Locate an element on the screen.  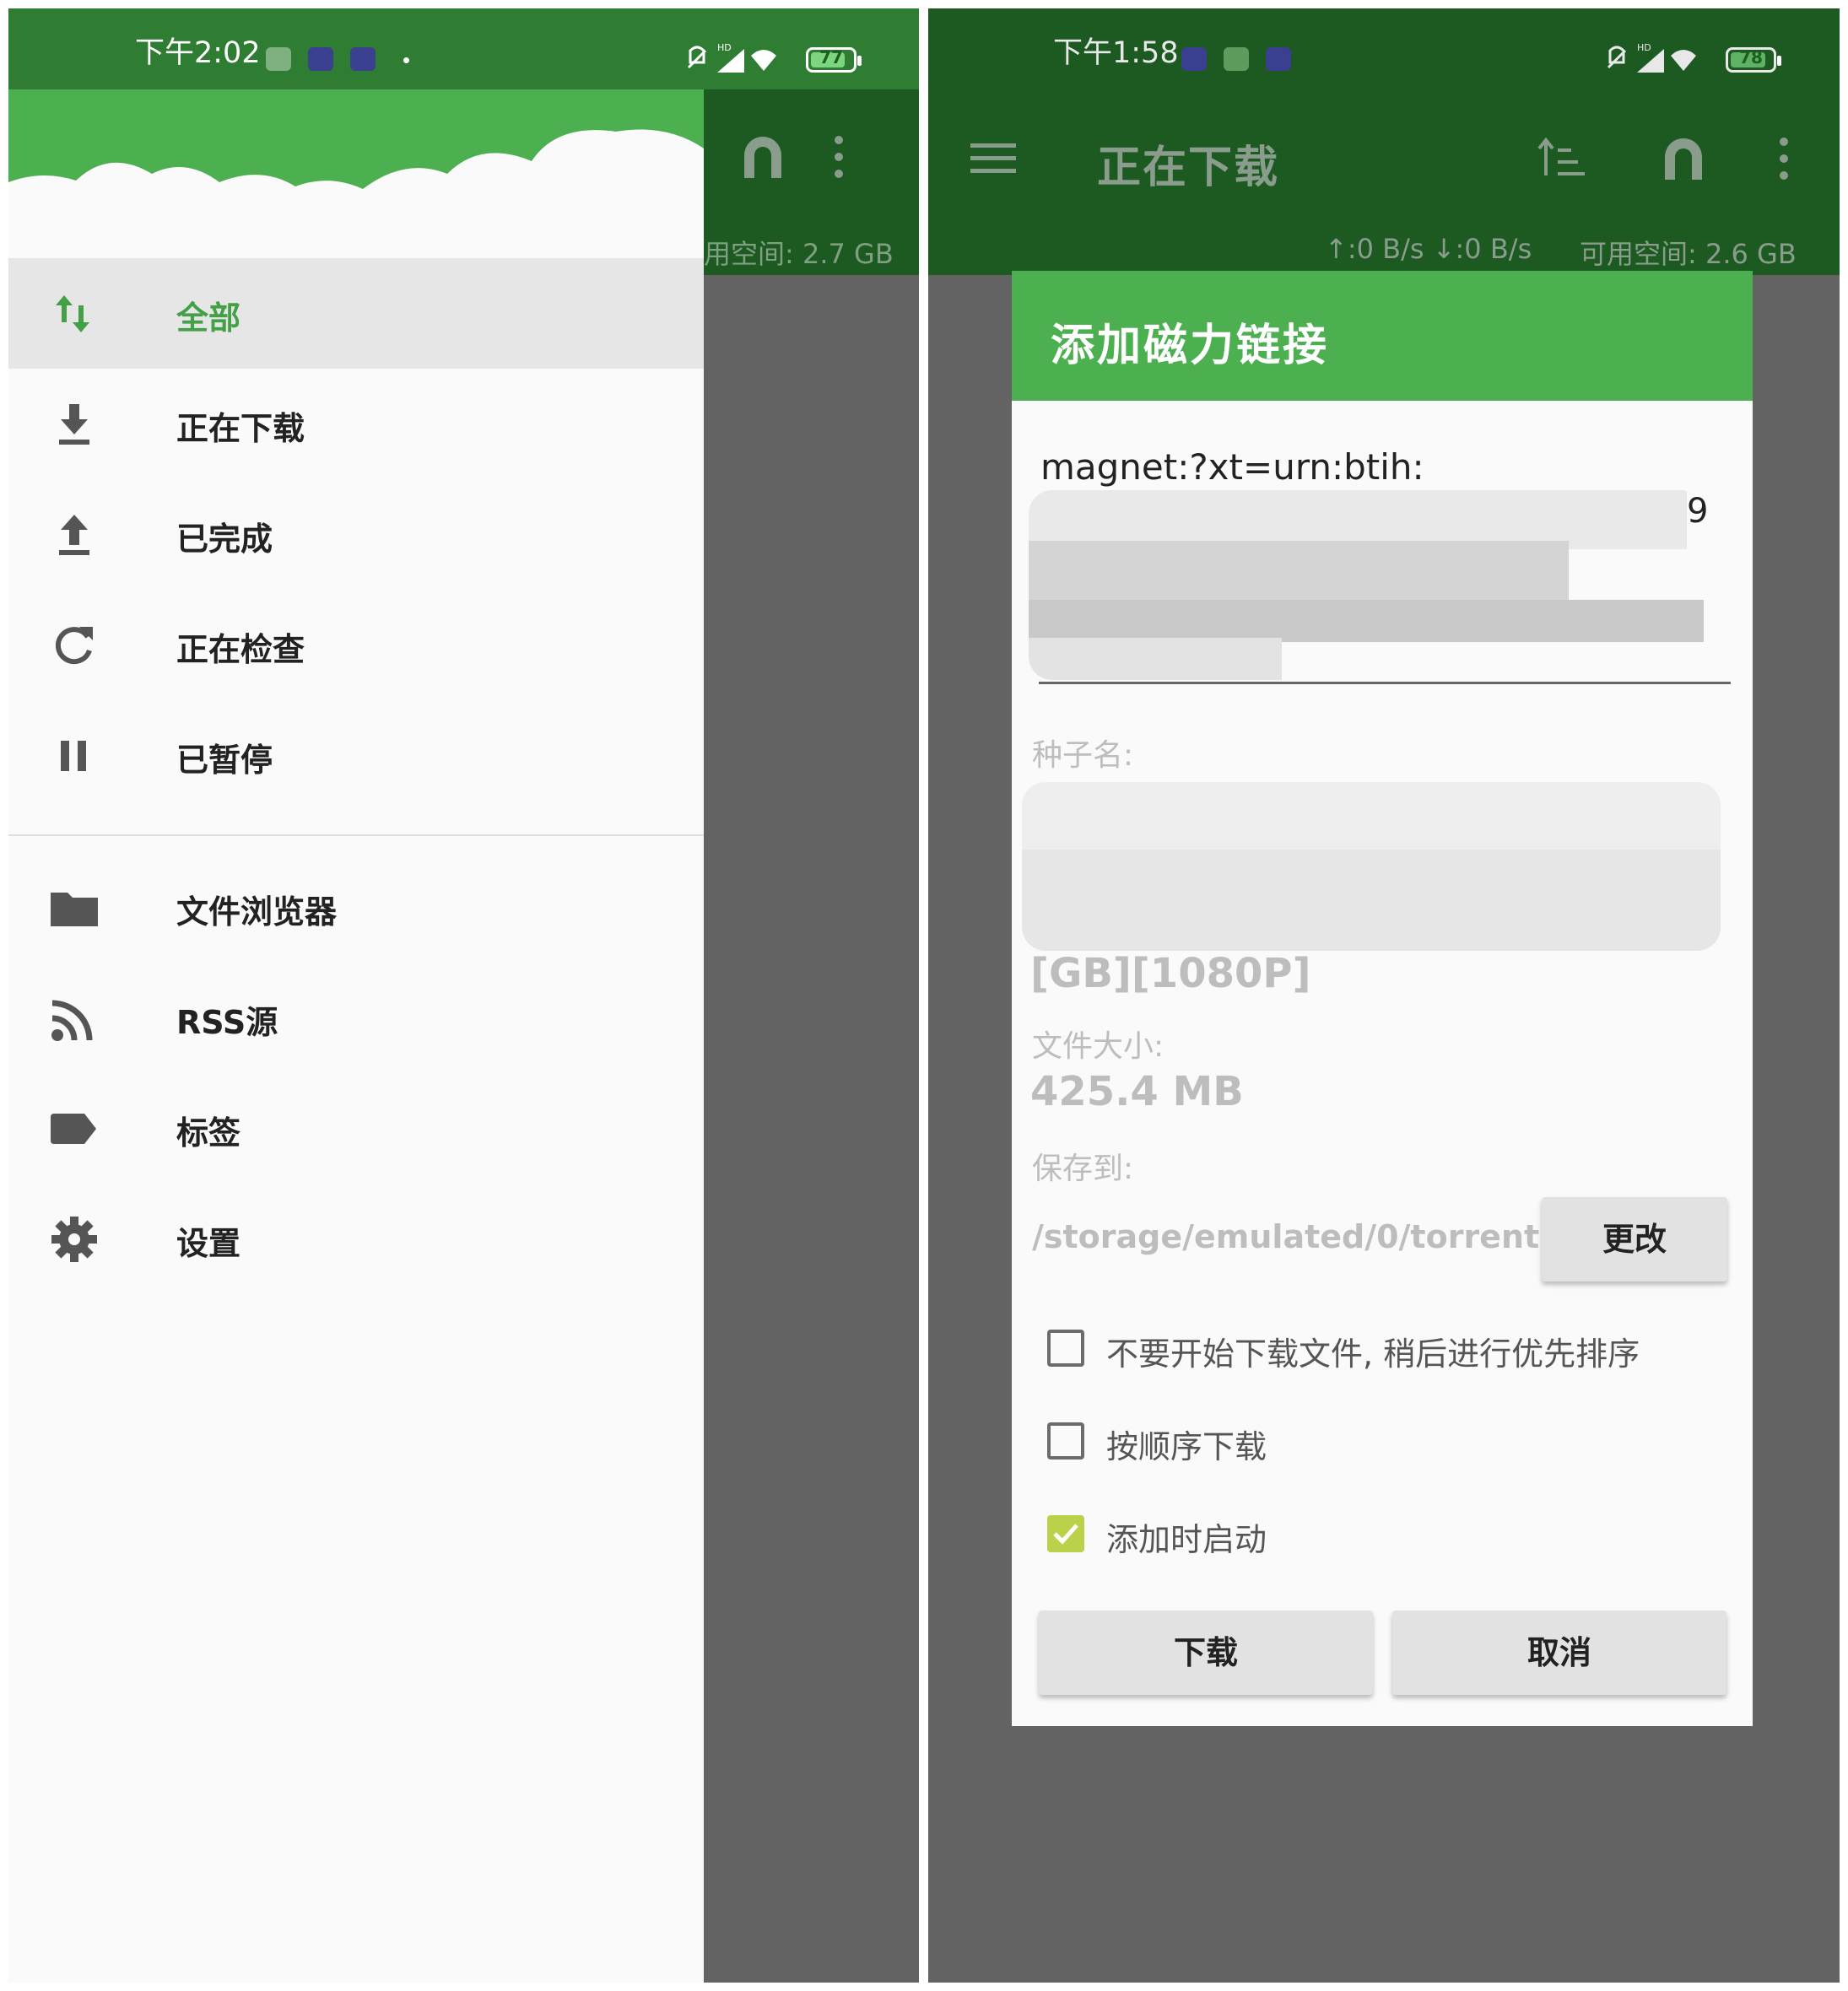
save-to-label: 保存到: is located at coordinates (1083, 1169).